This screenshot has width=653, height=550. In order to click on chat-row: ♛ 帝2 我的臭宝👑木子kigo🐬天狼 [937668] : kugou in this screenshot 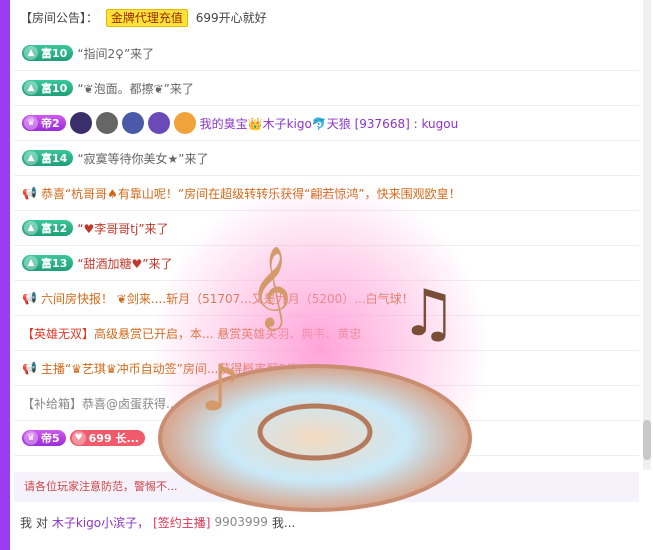, I will do `click(326, 123)`.